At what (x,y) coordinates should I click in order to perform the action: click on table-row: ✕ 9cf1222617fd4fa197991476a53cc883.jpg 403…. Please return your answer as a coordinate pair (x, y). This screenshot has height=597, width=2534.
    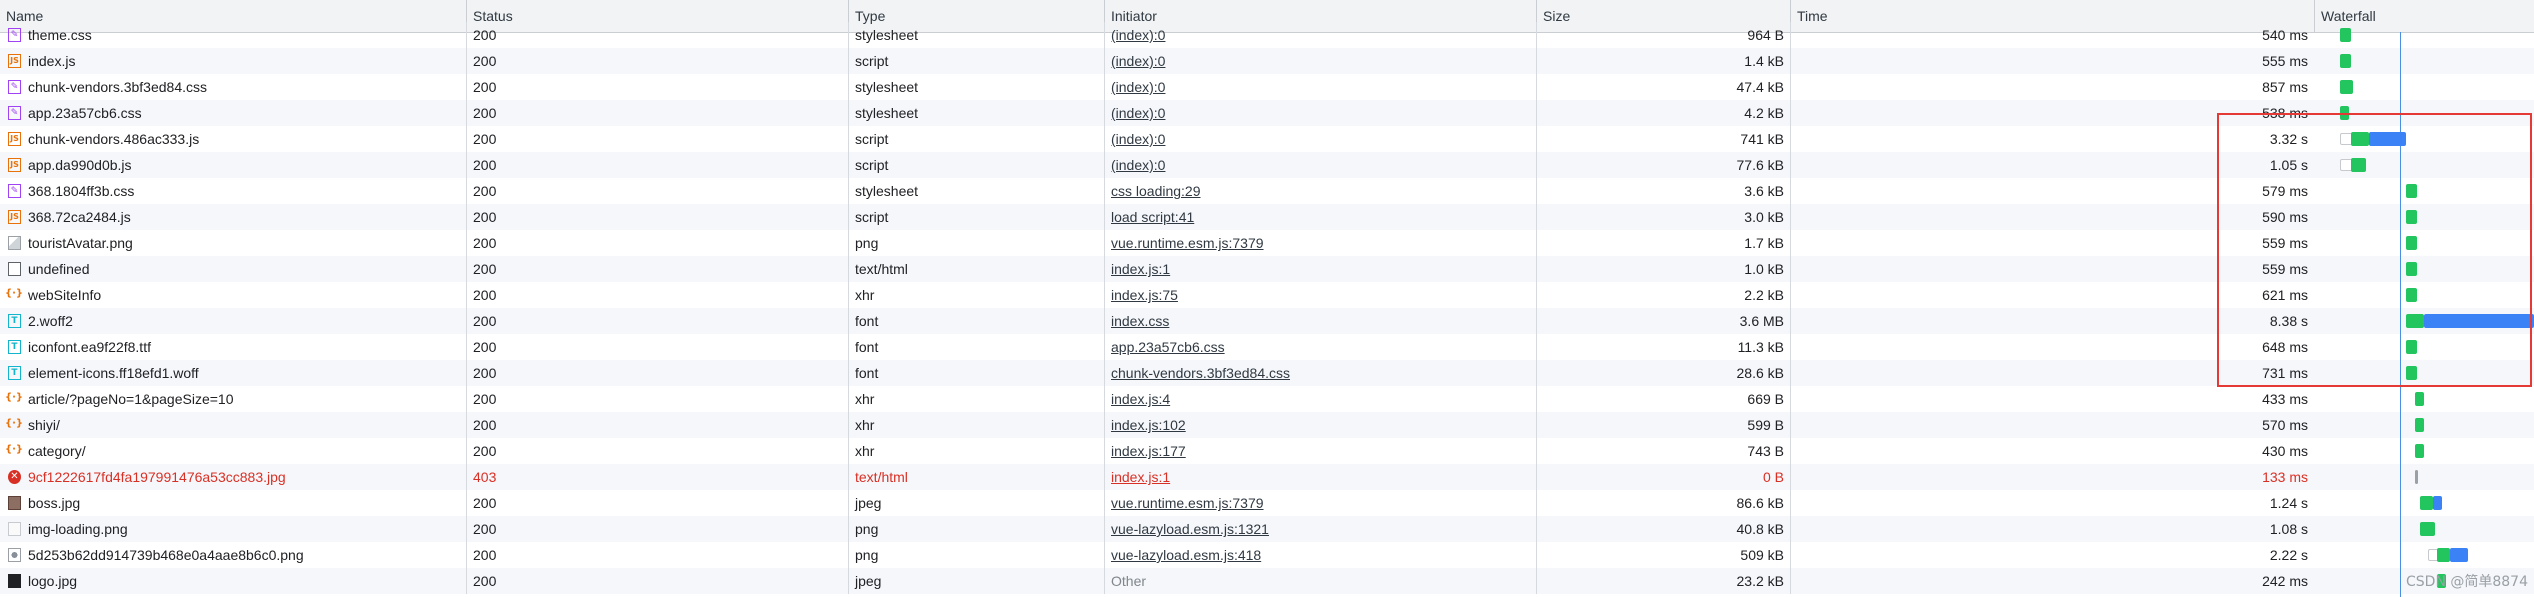
    Looking at the image, I should click on (1267, 477).